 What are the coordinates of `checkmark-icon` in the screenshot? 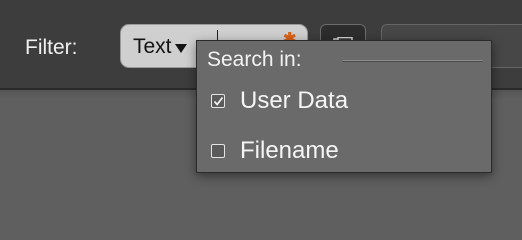 It's located at (218, 101).